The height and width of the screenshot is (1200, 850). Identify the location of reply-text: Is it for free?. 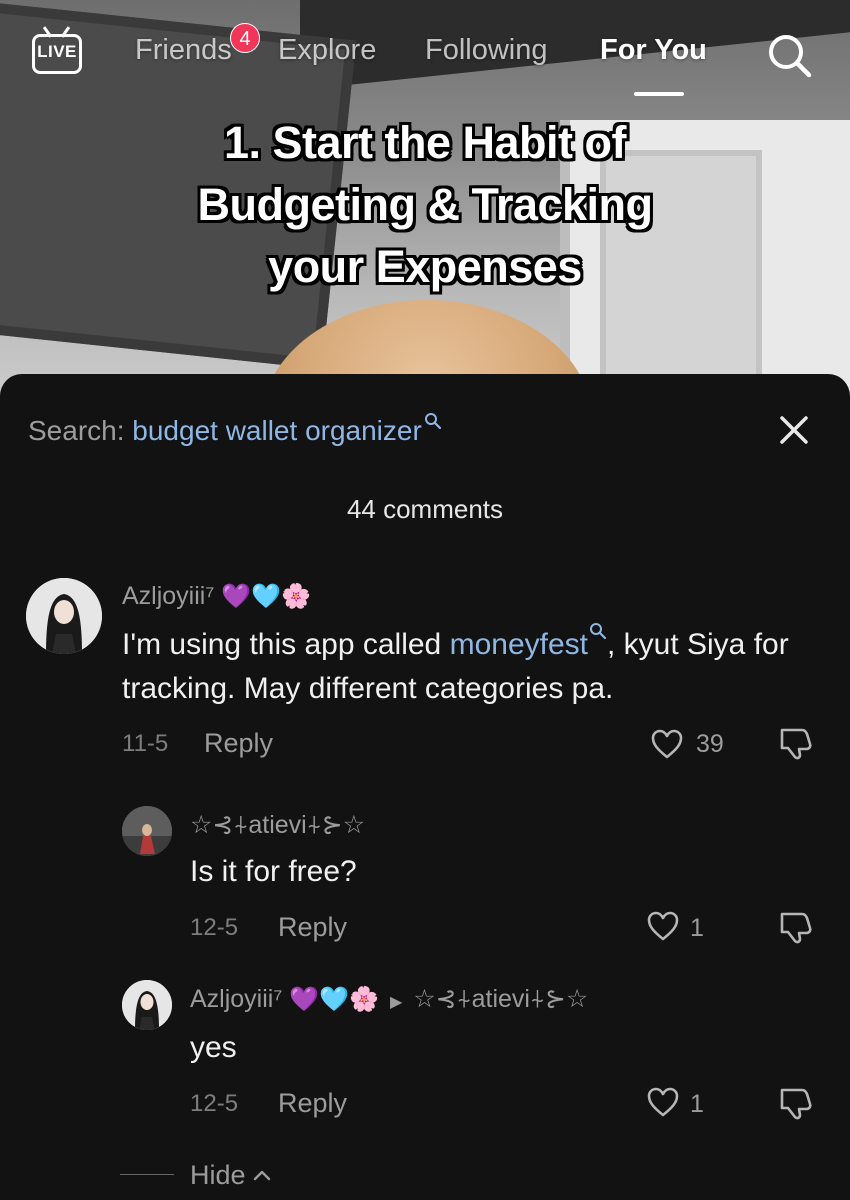
(273, 871).